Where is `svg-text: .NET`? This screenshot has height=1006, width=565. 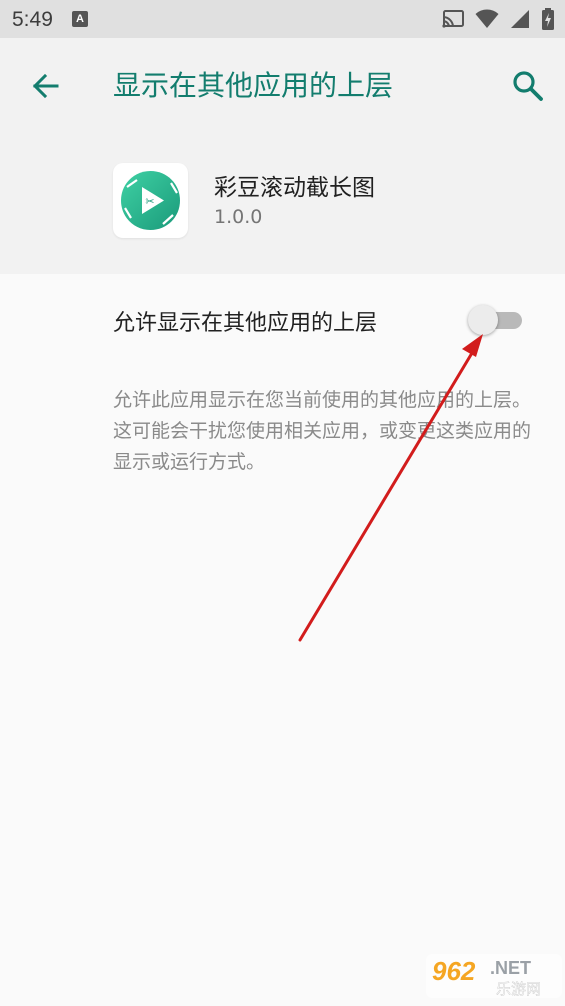
svg-text: .NET is located at coordinates (510, 968).